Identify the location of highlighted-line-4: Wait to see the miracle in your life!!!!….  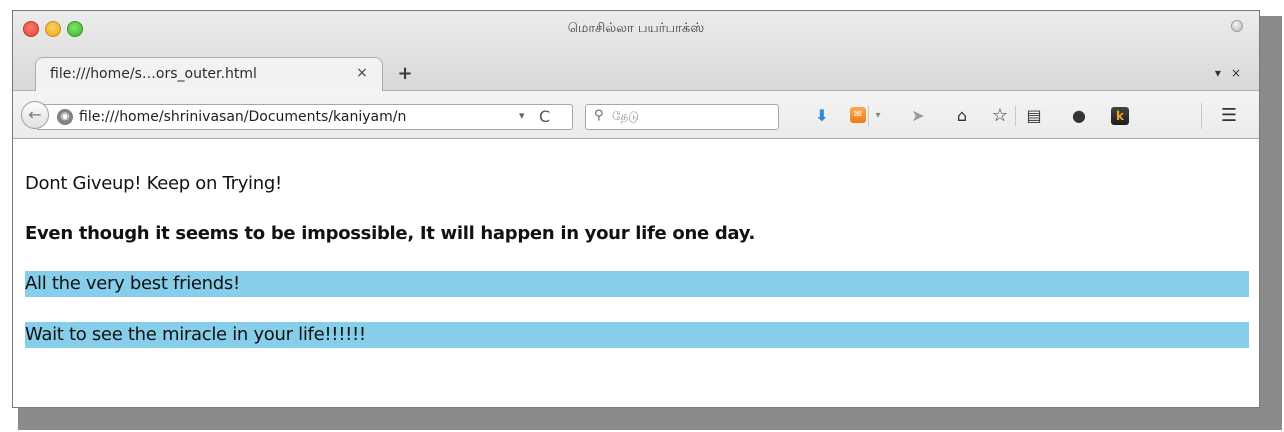
(637, 335).